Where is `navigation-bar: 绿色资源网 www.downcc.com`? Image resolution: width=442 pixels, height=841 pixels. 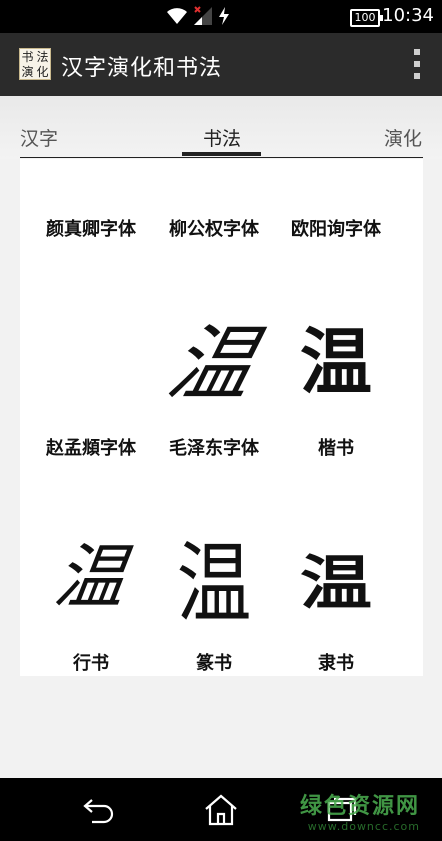 navigation-bar: 绿色资源网 www.downcc.com is located at coordinates (221, 809).